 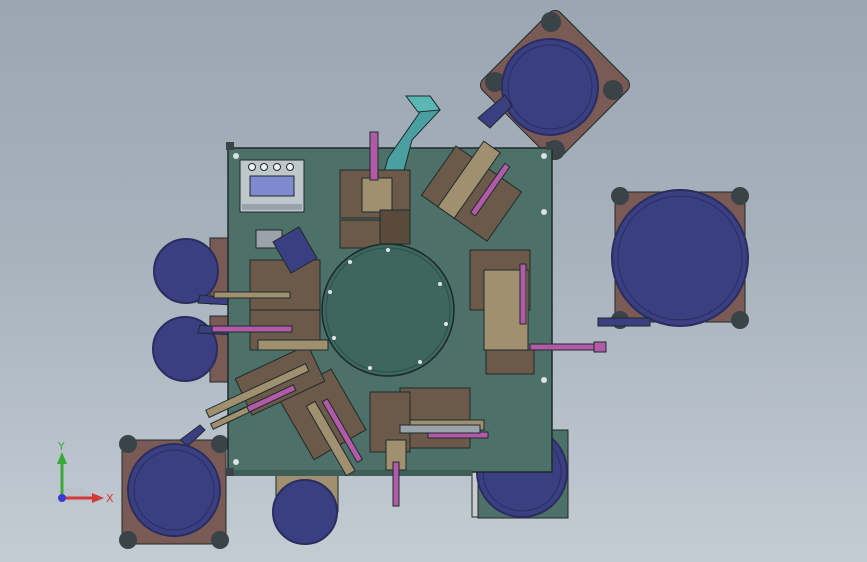 What do you see at coordinates (390, 449) in the screenshot?
I see `station-bottom` at bounding box center [390, 449].